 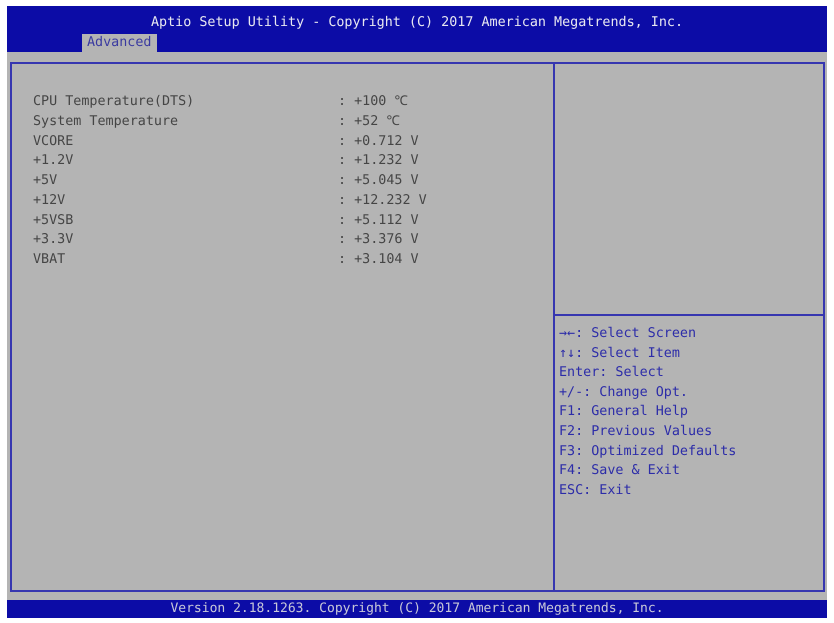 What do you see at coordinates (369, 121) in the screenshot?
I see `reading-value: : +52 ℃` at bounding box center [369, 121].